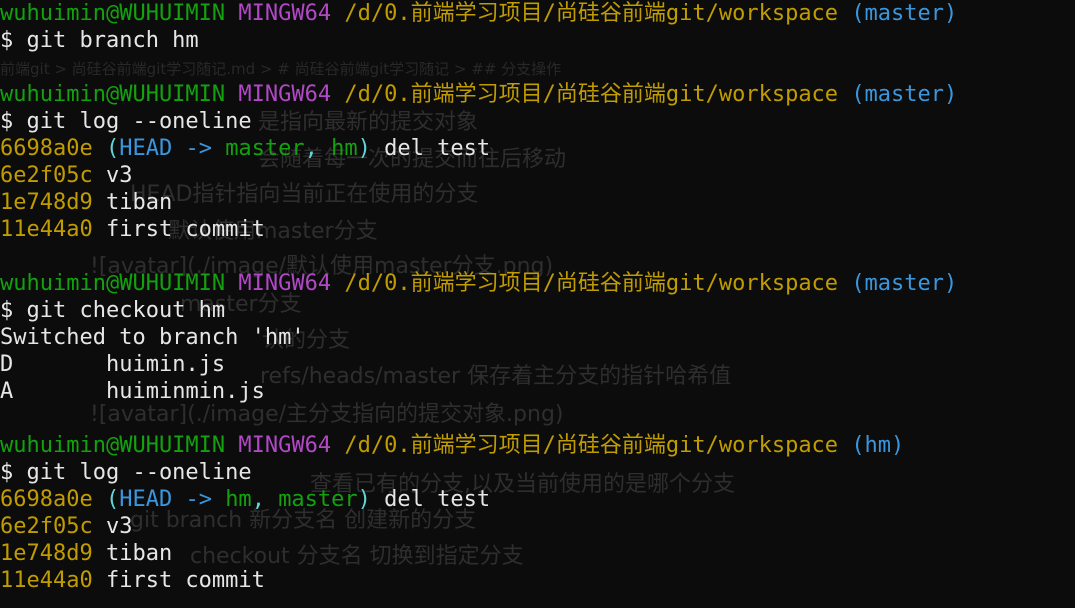 The image size is (1075, 608). I want to click on file-name: huimin.js, so click(165, 364).